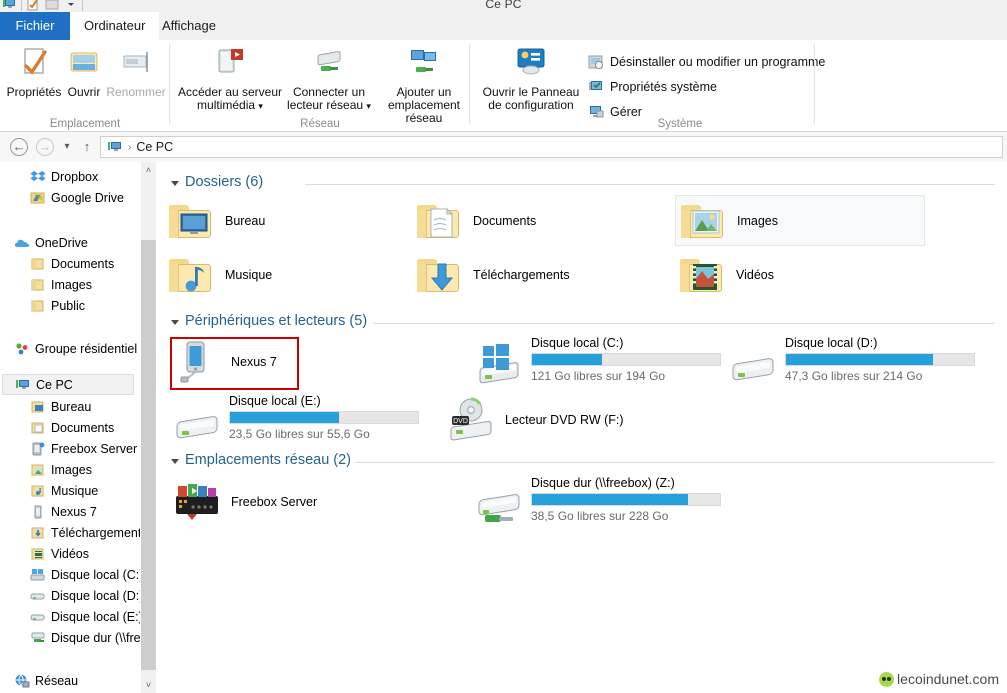 The image size is (1007, 693). What do you see at coordinates (77, 197) in the screenshot?
I see `sidebar-item-google-drive: Google Drive` at bounding box center [77, 197].